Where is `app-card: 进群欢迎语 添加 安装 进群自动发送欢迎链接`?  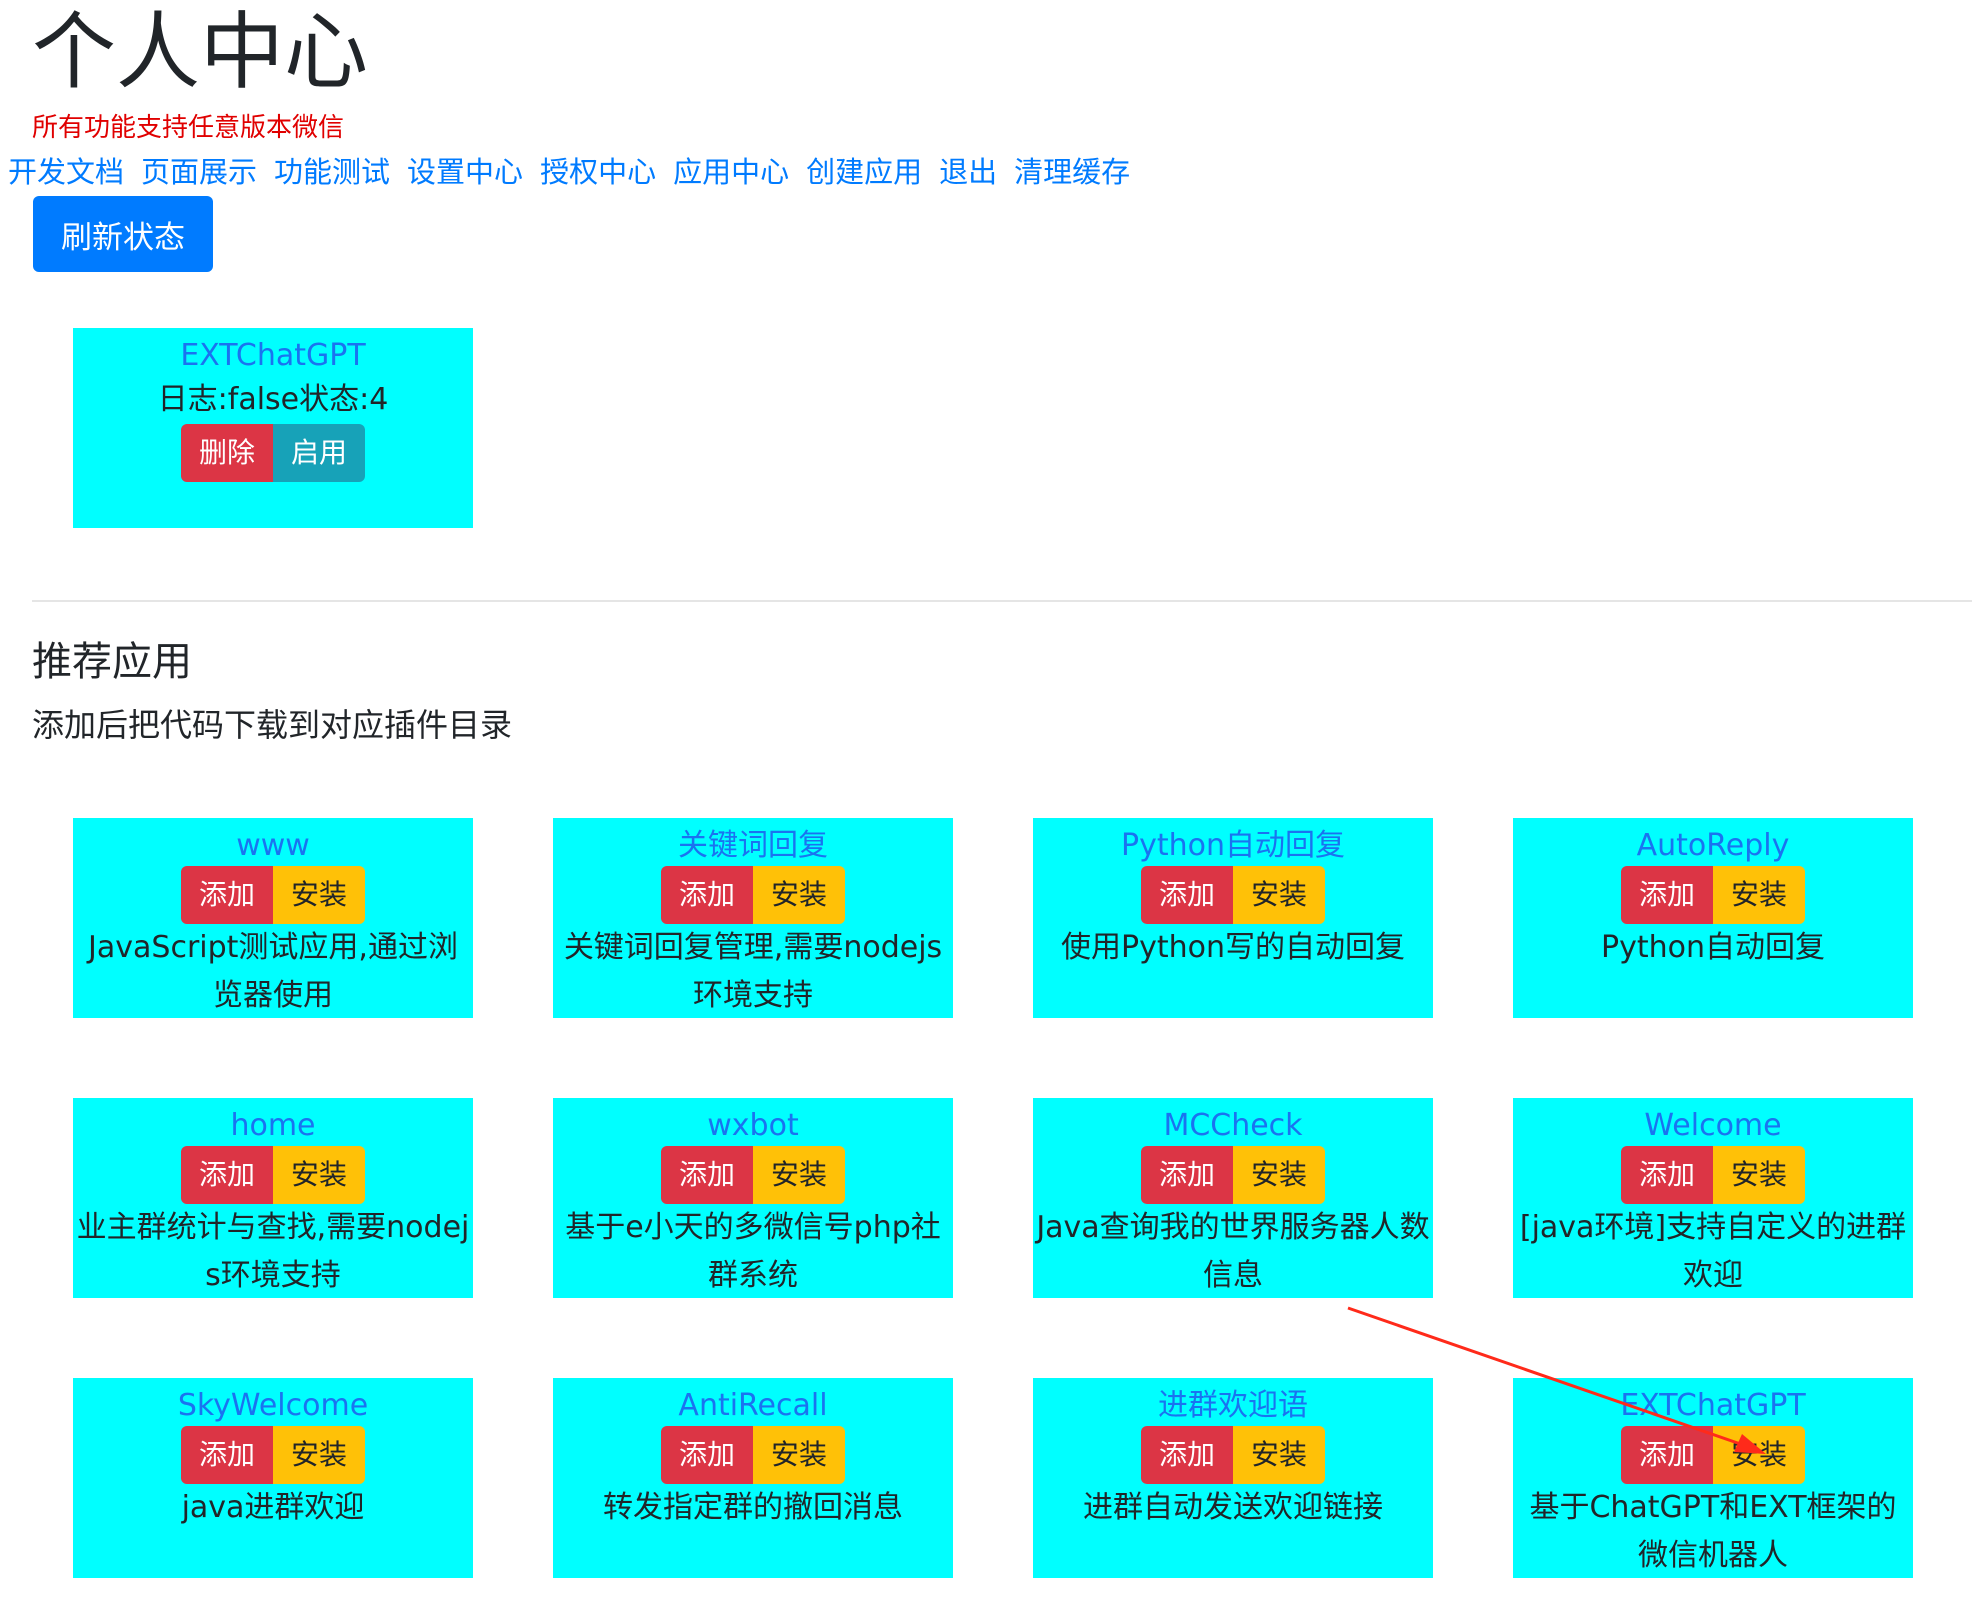
app-card: 进群欢迎语 添加 安装 进群自动发送欢迎链接 is located at coordinates (1233, 1478).